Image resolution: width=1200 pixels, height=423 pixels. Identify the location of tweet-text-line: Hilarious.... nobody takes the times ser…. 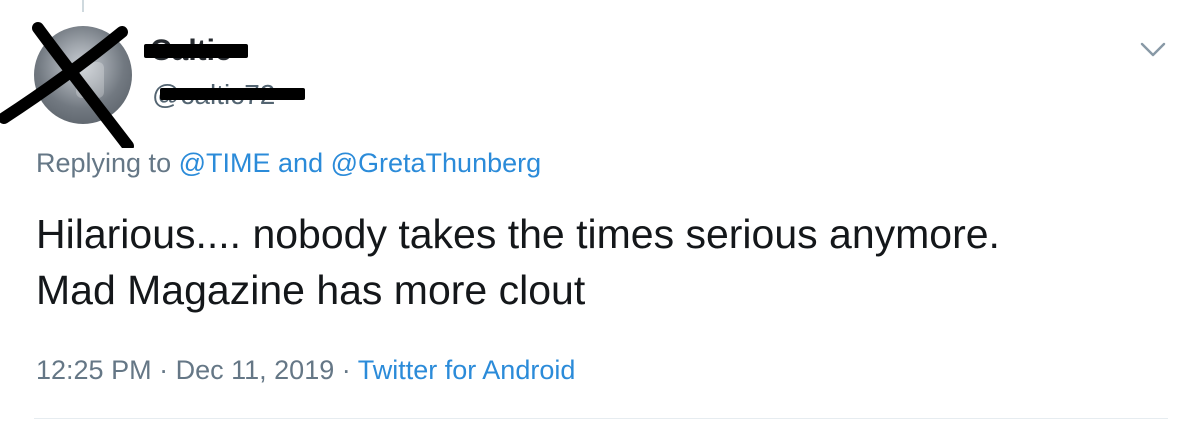
(518, 234).